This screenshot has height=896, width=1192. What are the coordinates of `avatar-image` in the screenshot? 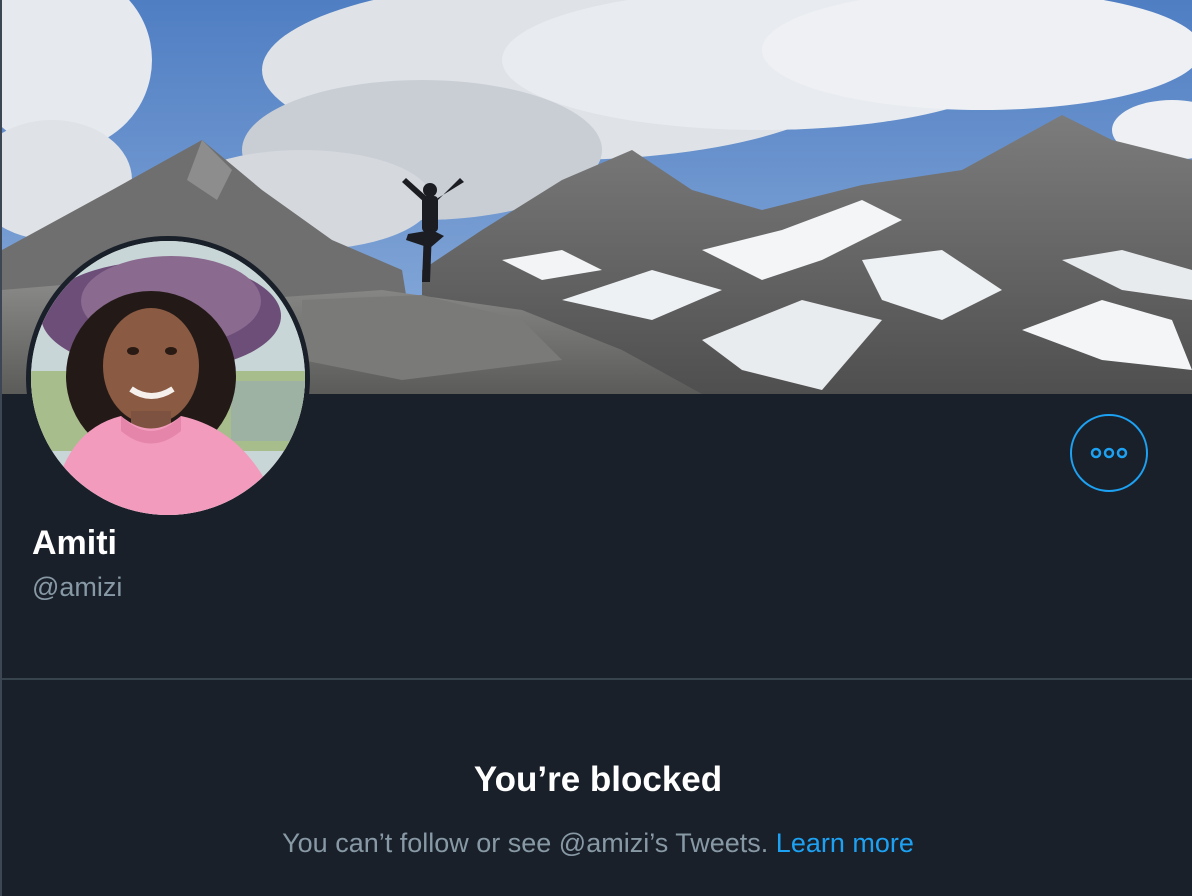 It's located at (168, 378).